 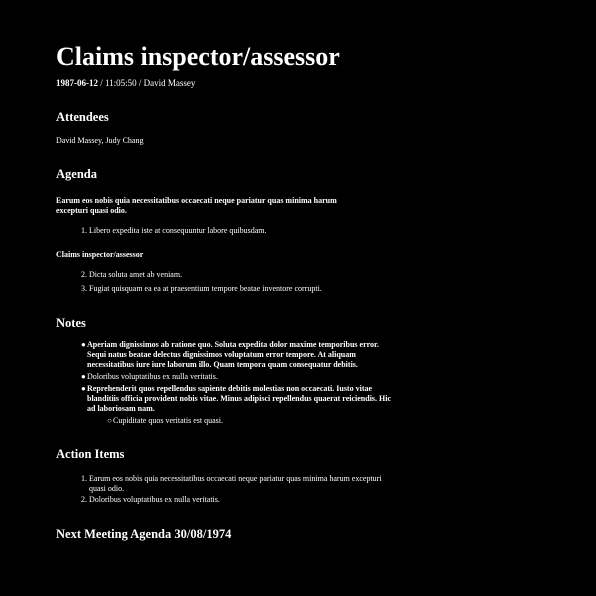 What do you see at coordinates (100, 140) in the screenshot?
I see `attendees-list: David Massey, Judy Chang` at bounding box center [100, 140].